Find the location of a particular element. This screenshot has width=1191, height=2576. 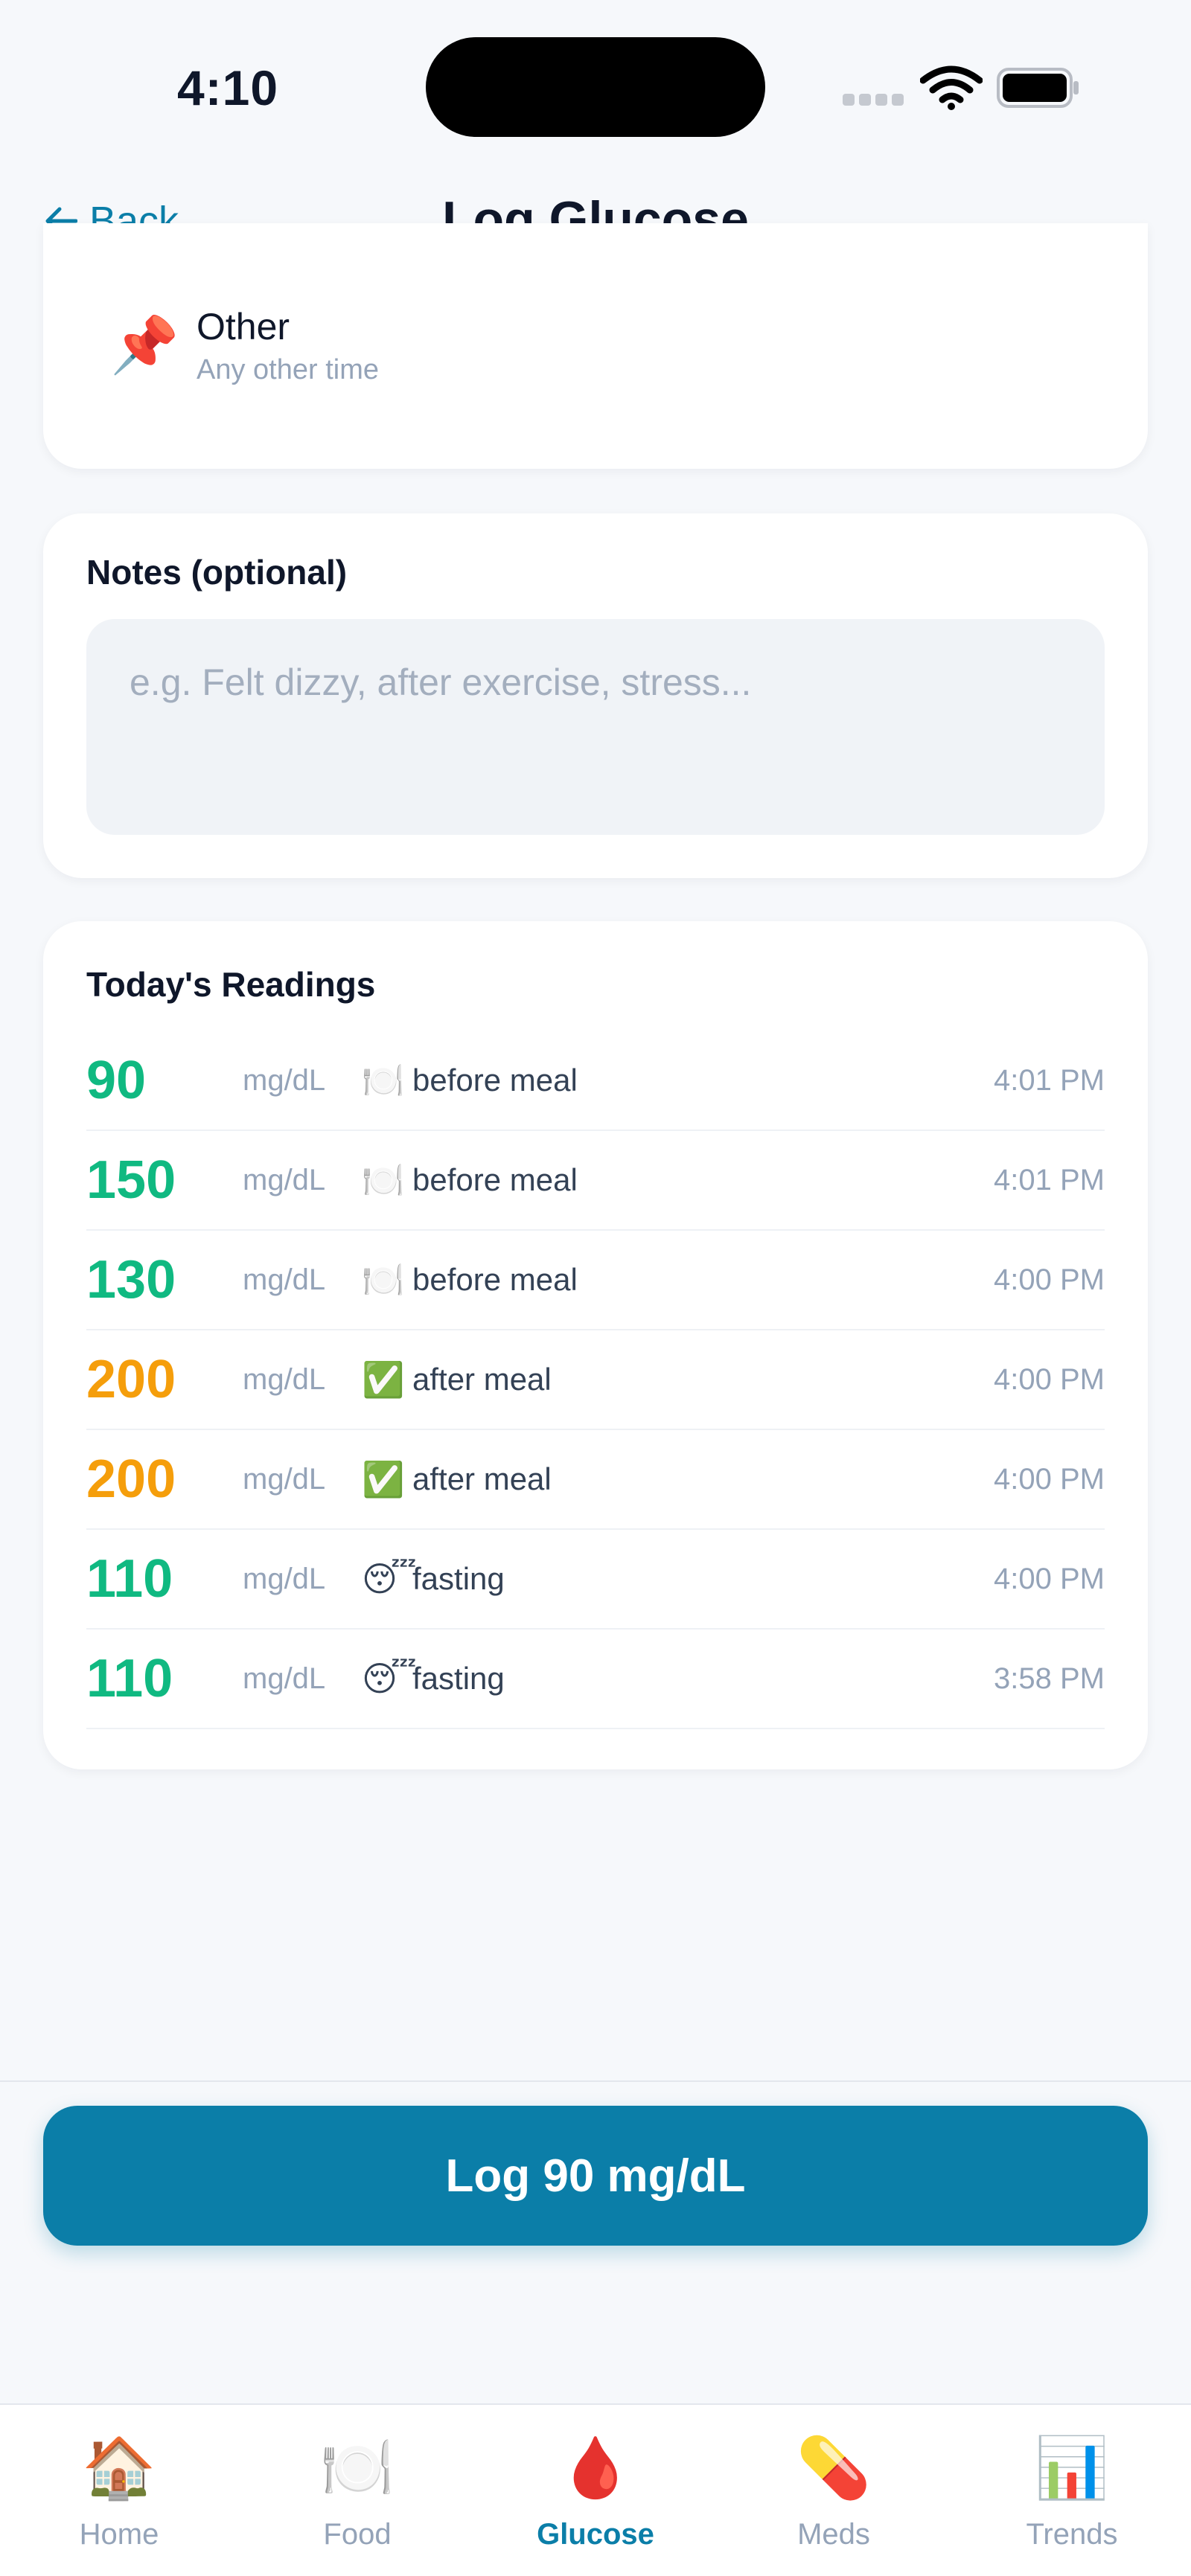

house-icon: 🏠 is located at coordinates (119, 2468).